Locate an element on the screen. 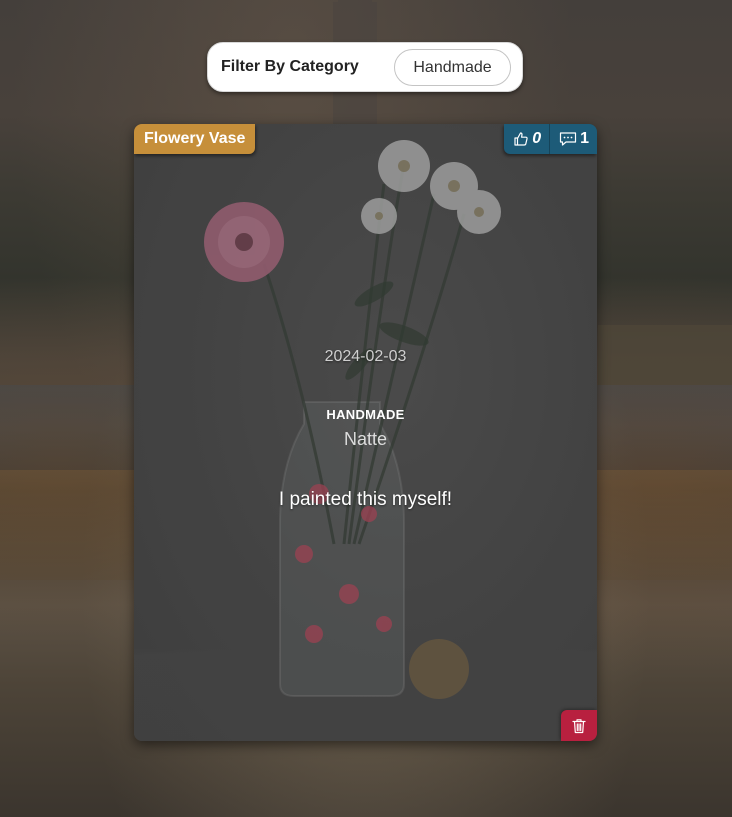 This screenshot has height=817, width=732. like-count: 0 is located at coordinates (537, 138).